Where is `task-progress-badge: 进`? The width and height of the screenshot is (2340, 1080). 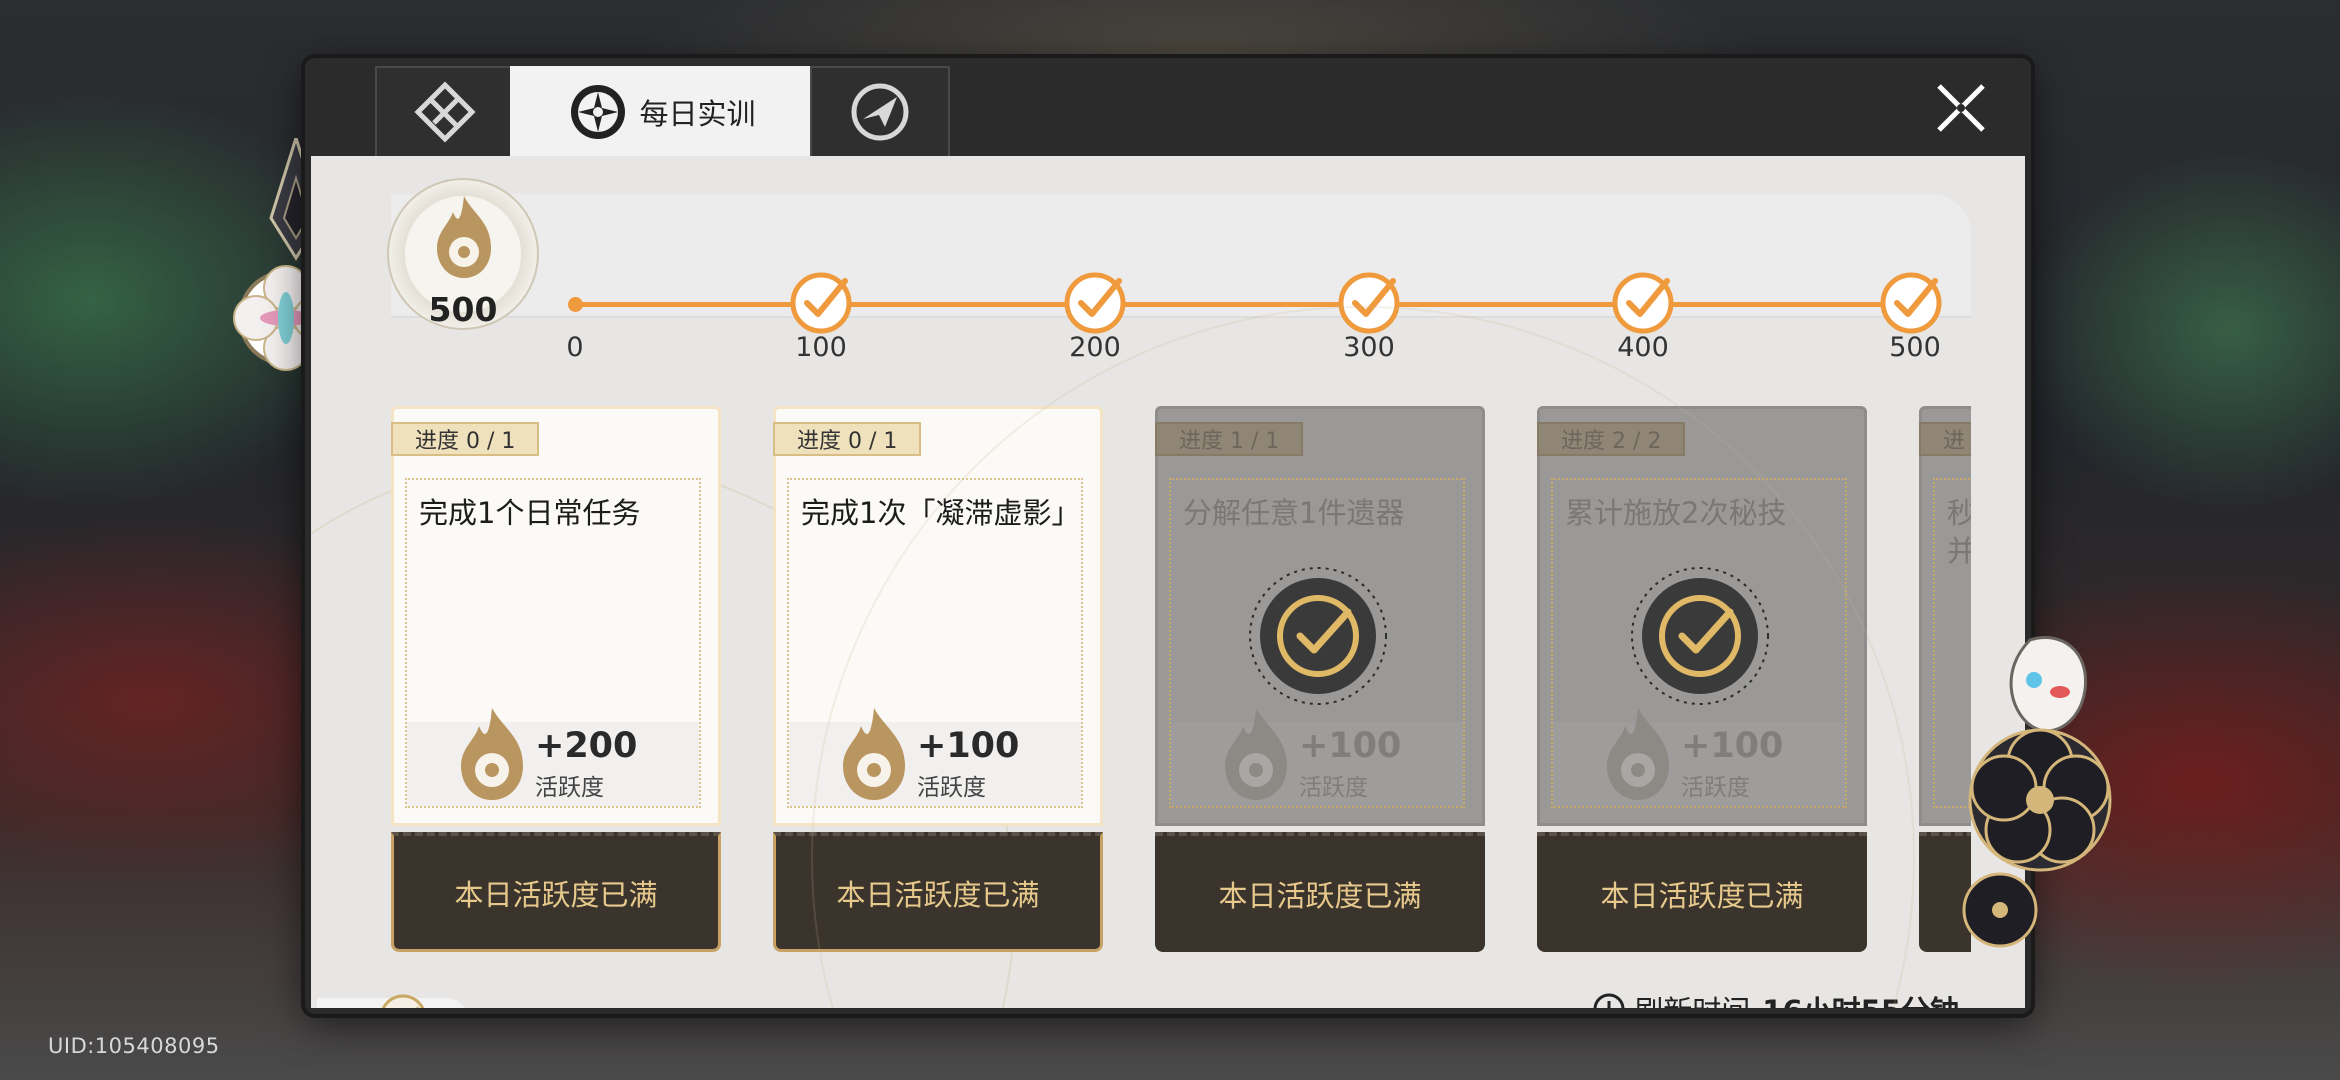
task-progress-badge: 进 is located at coordinates (1945, 439).